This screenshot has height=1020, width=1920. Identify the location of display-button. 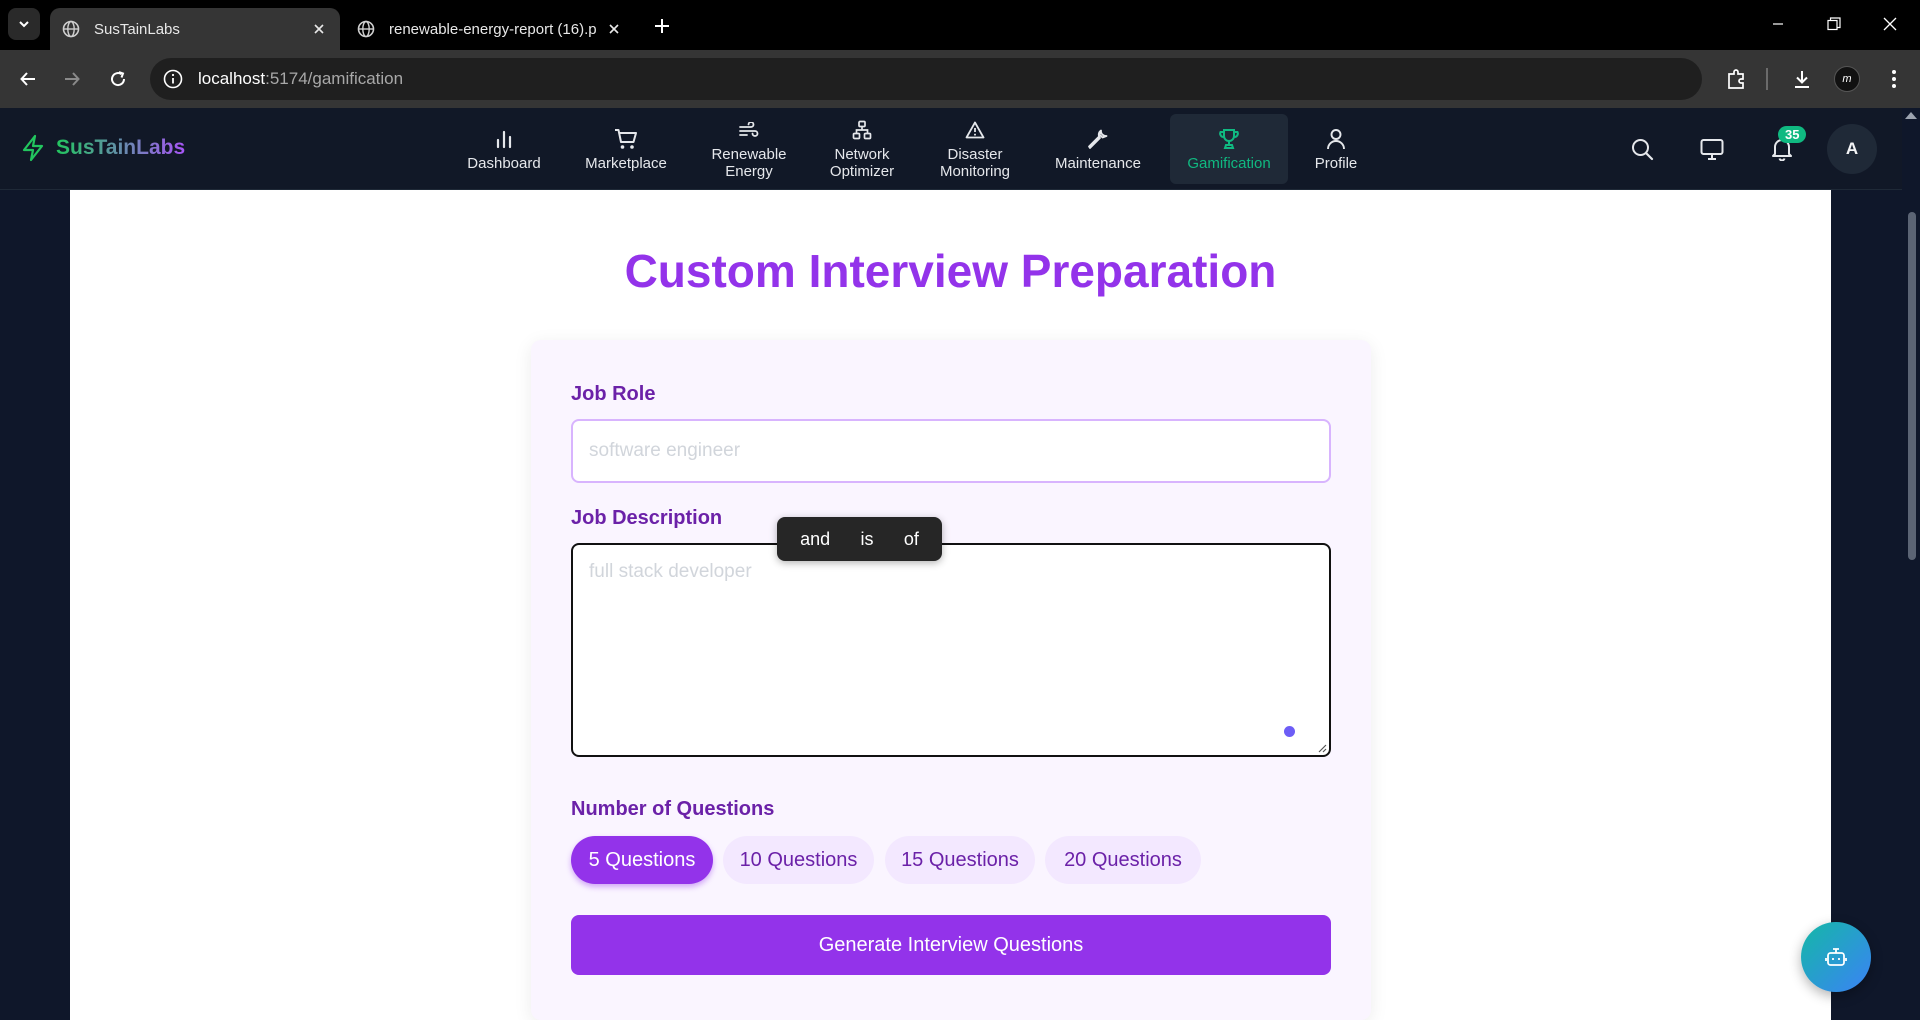
(1712, 149).